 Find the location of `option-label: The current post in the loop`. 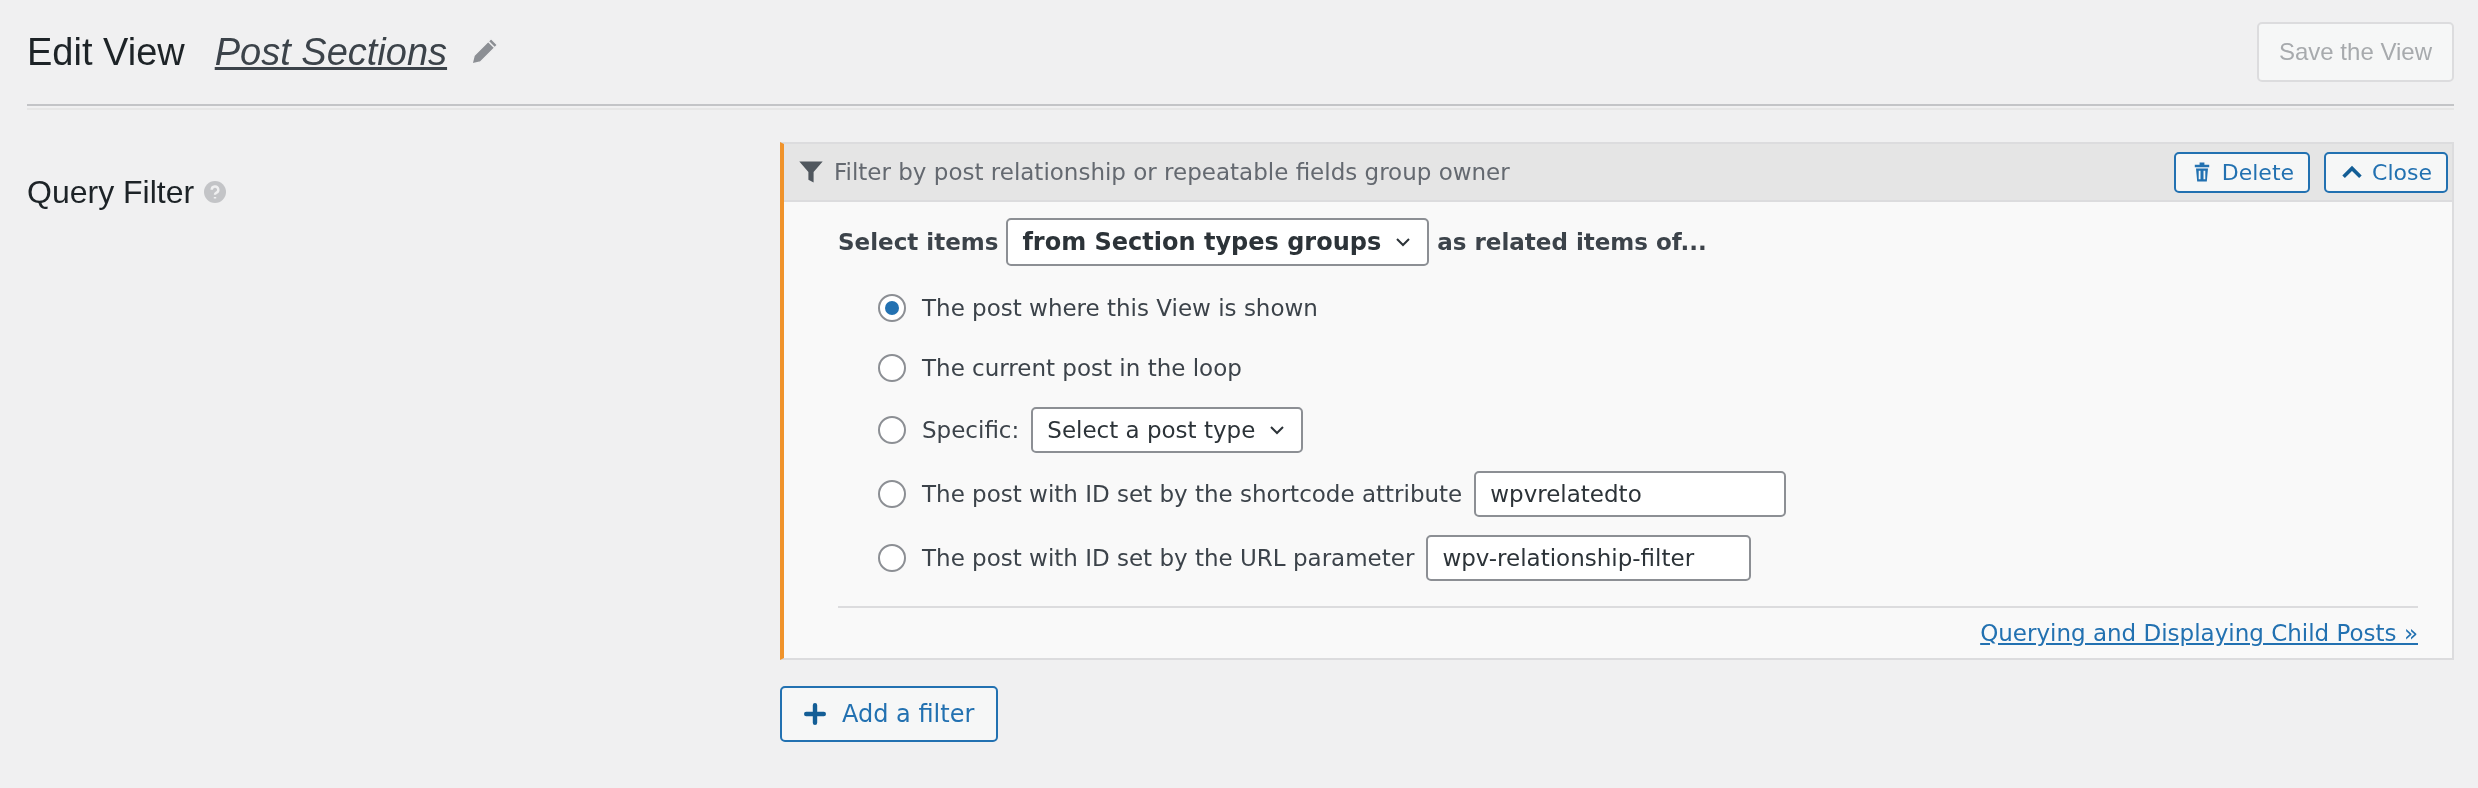

option-label: The current post in the loop is located at coordinates (1082, 368).